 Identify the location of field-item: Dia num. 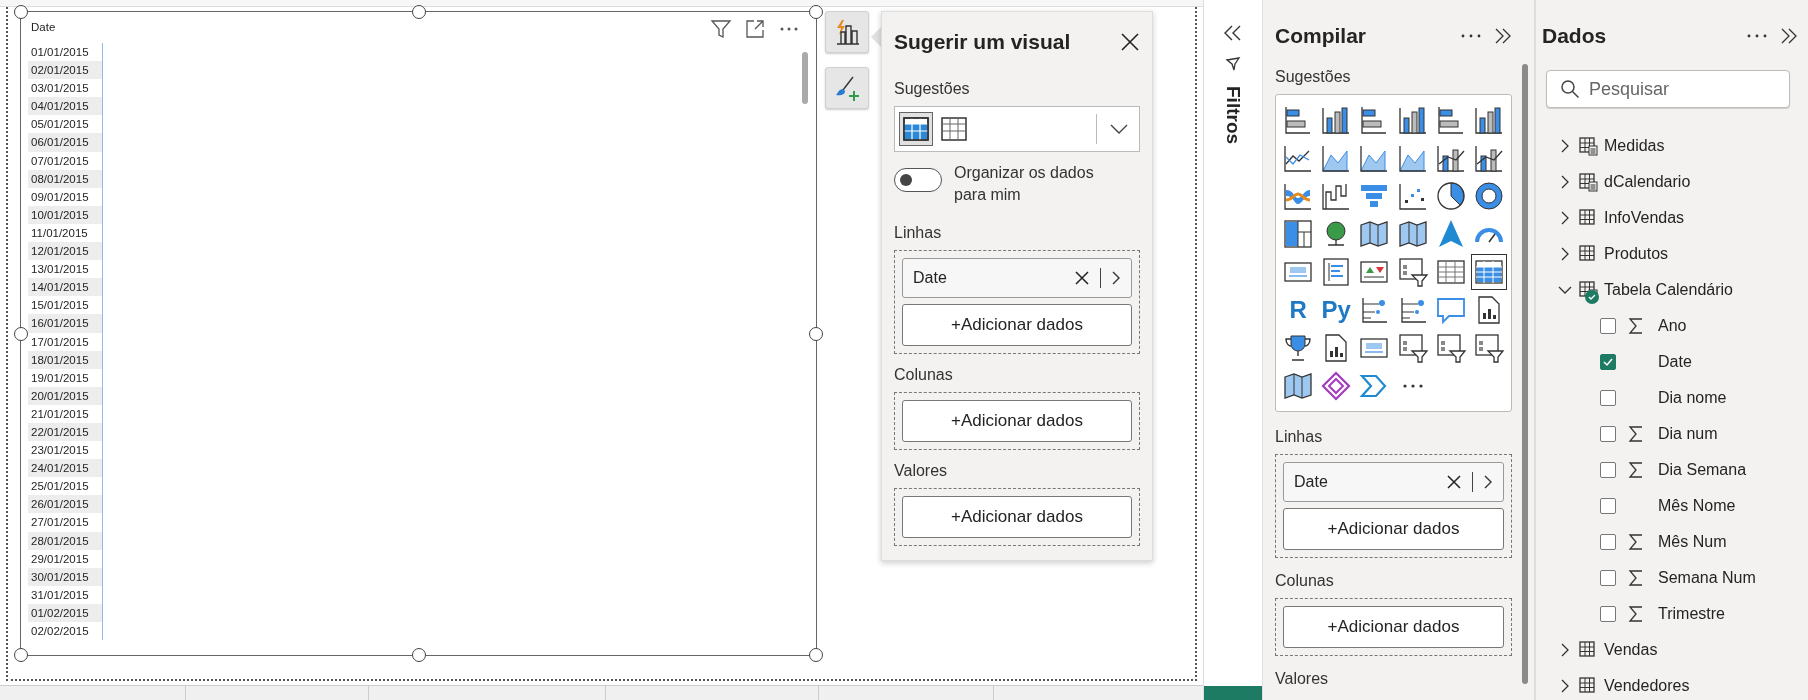
(1678, 434).